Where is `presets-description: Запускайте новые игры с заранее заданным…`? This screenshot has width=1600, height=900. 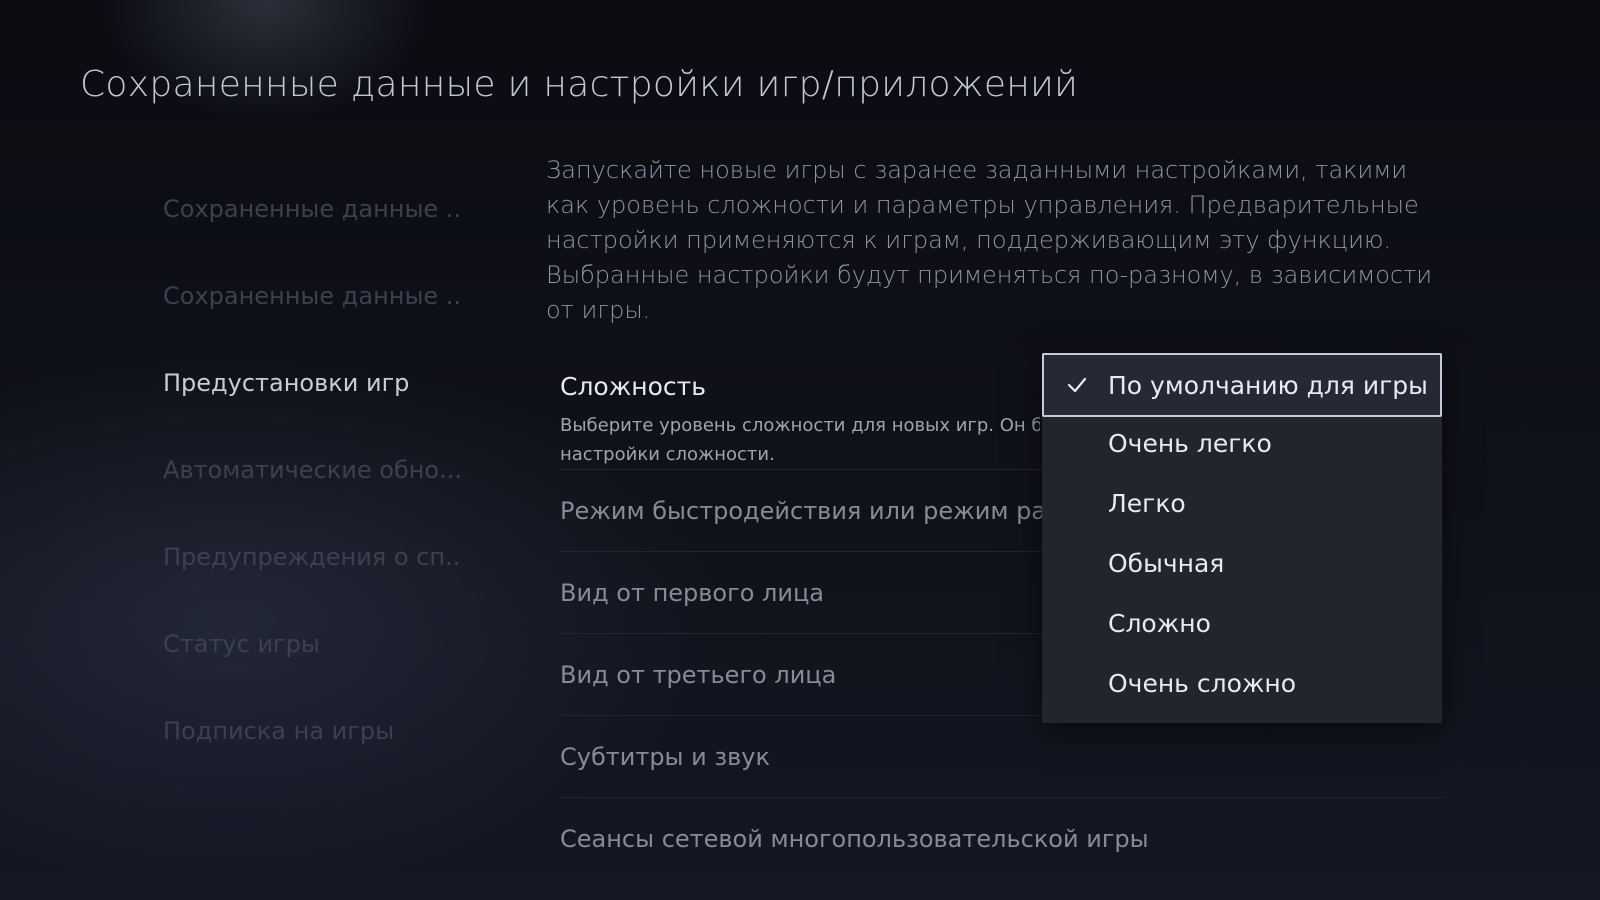 presets-description: Запускайте новые игры с заранее заданным… is located at coordinates (989, 240).